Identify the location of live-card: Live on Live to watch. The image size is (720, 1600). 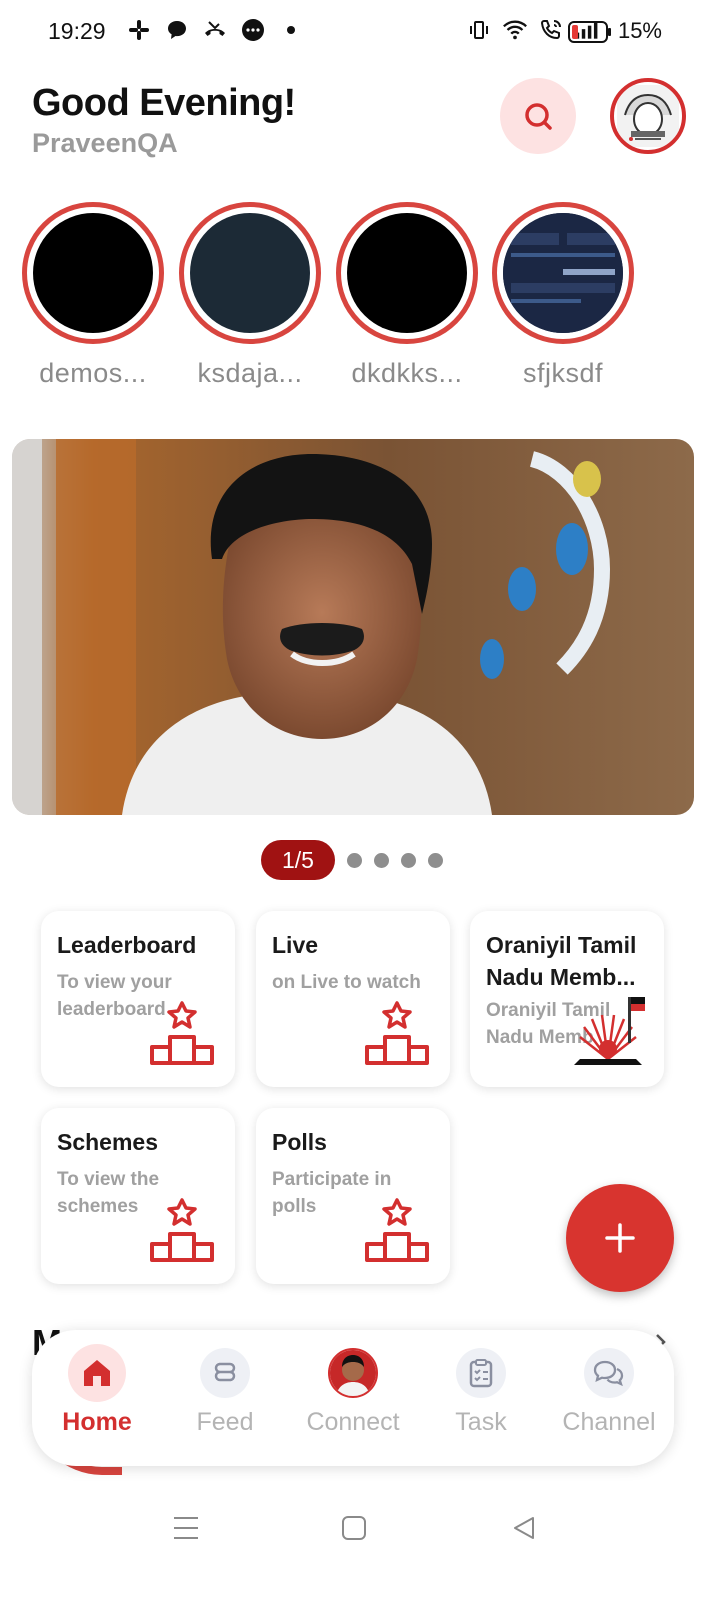
(353, 999).